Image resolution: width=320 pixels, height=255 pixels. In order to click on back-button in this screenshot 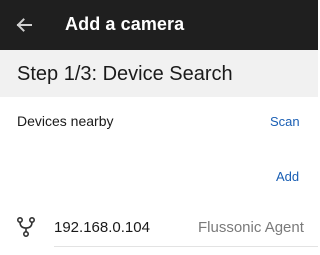, I will do `click(24, 25)`.